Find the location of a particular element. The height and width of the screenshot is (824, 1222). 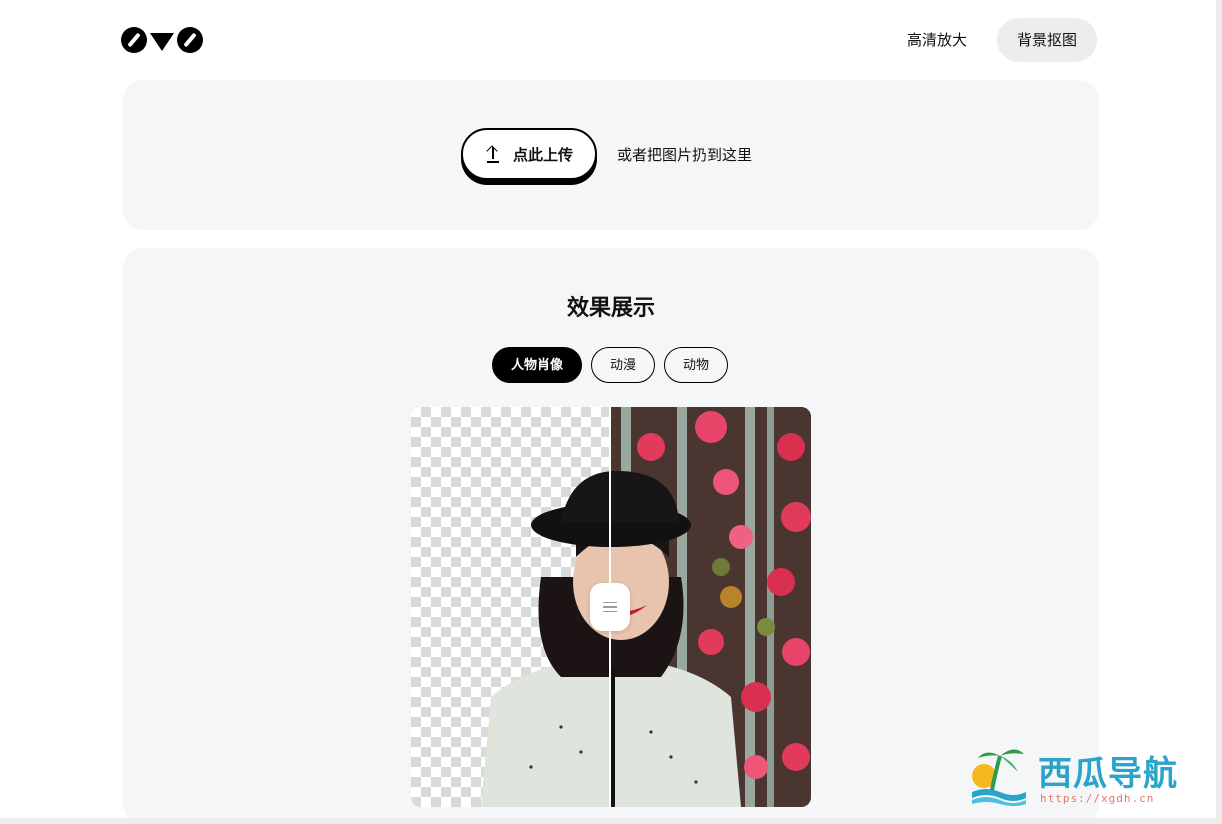

upload-arrow-icon is located at coordinates (493, 154).